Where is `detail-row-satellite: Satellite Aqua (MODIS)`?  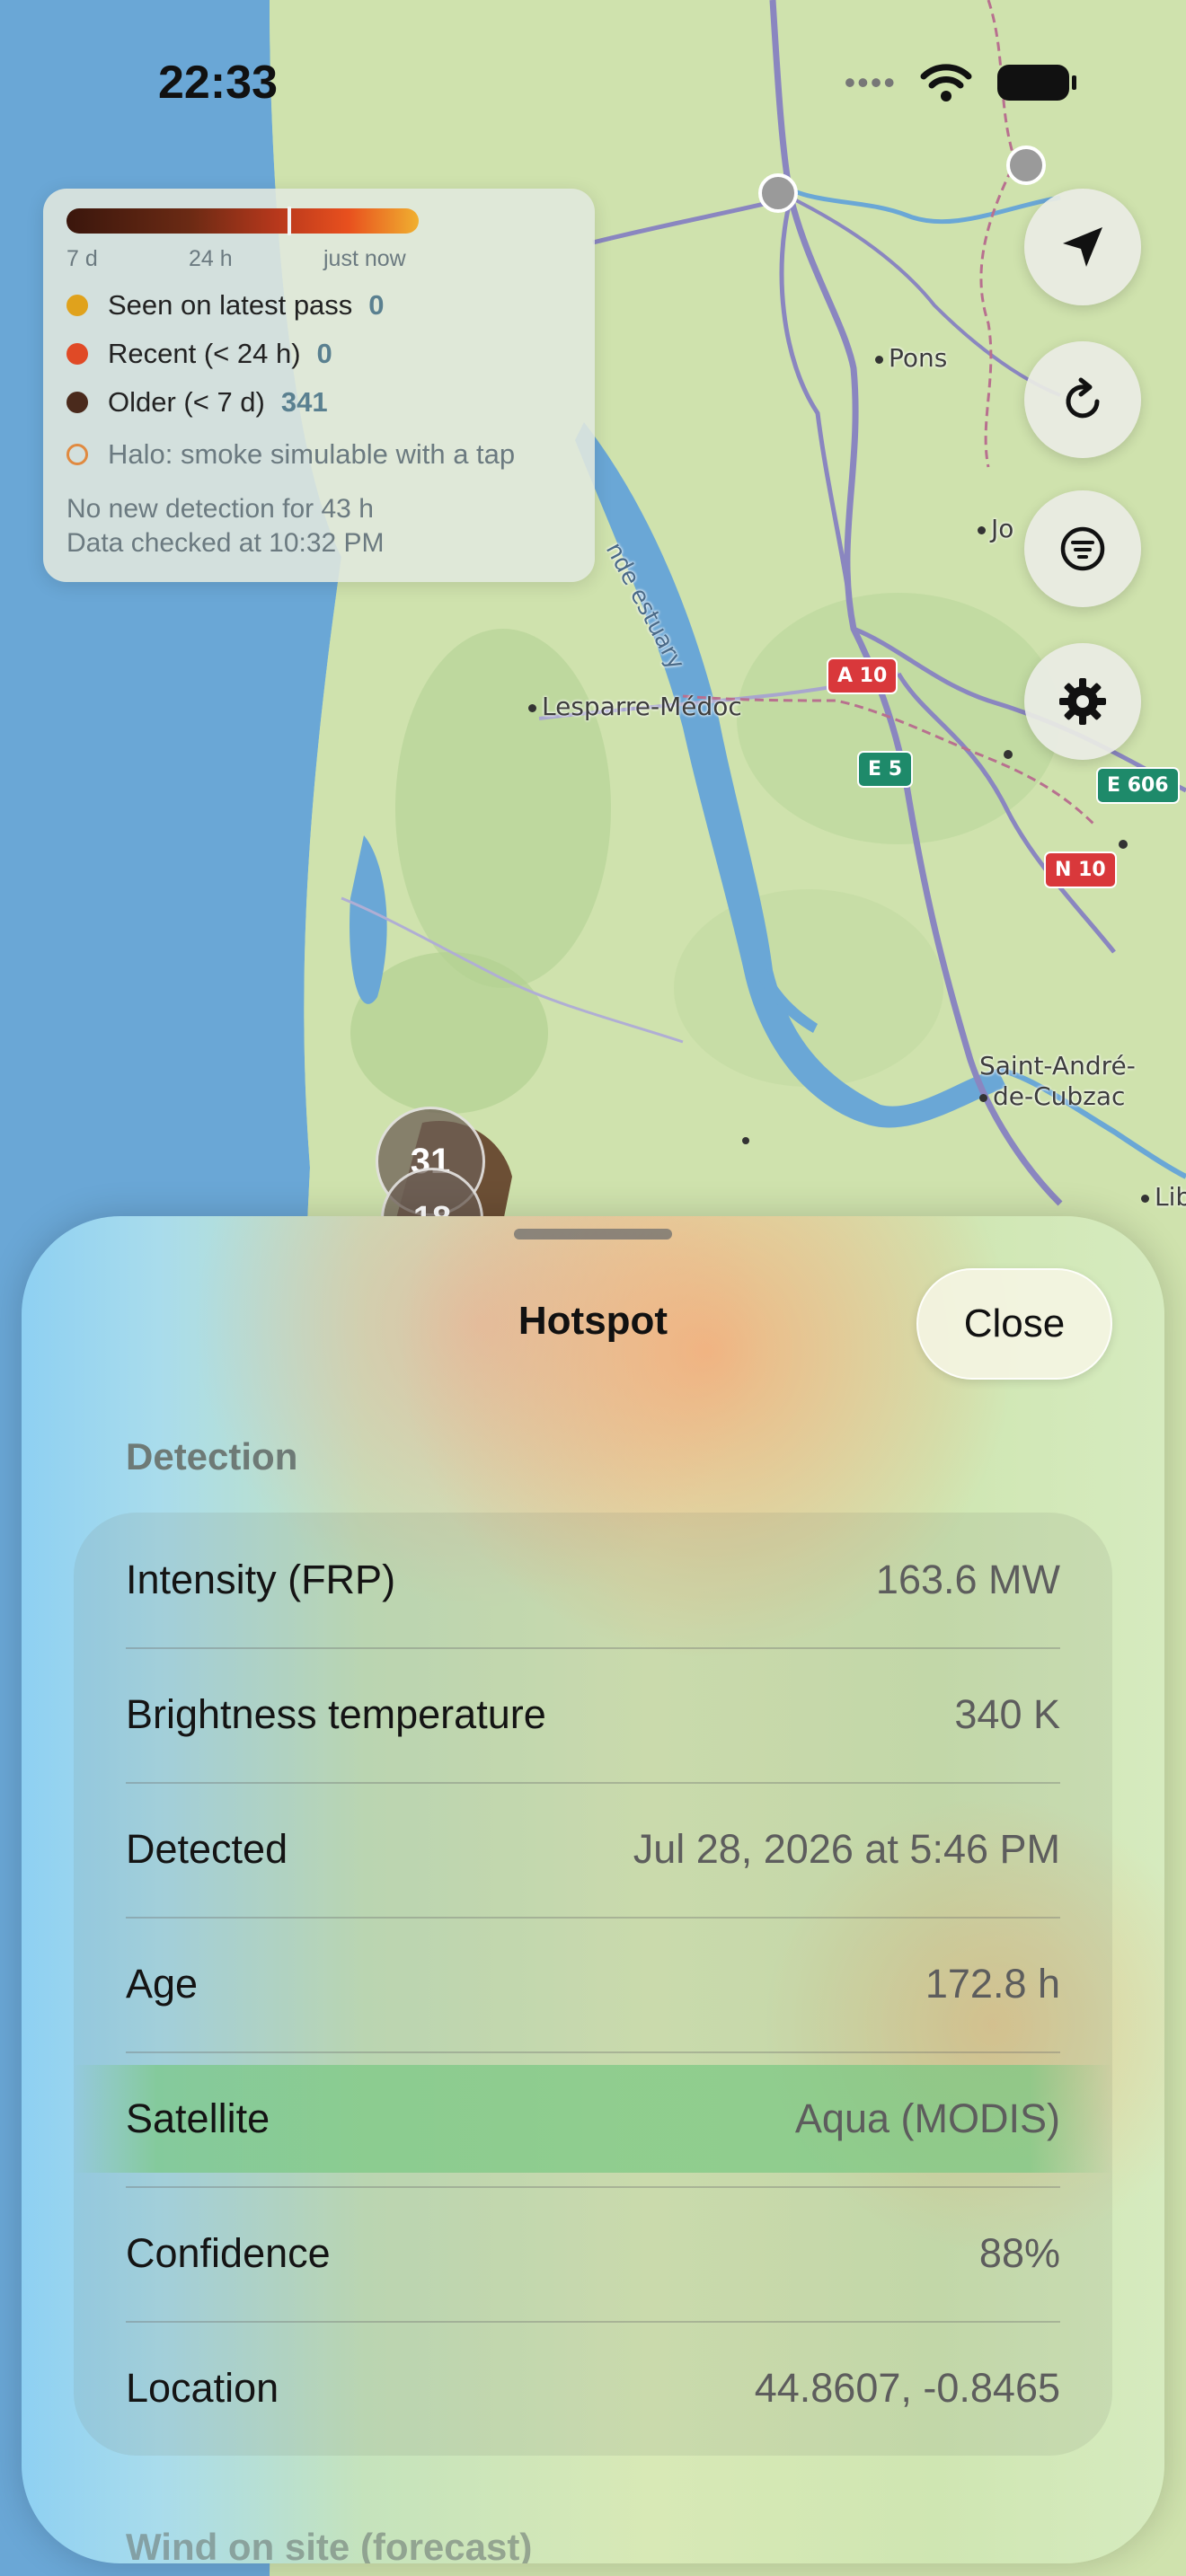 detail-row-satellite: Satellite Aqua (MODIS) is located at coordinates (593, 2118).